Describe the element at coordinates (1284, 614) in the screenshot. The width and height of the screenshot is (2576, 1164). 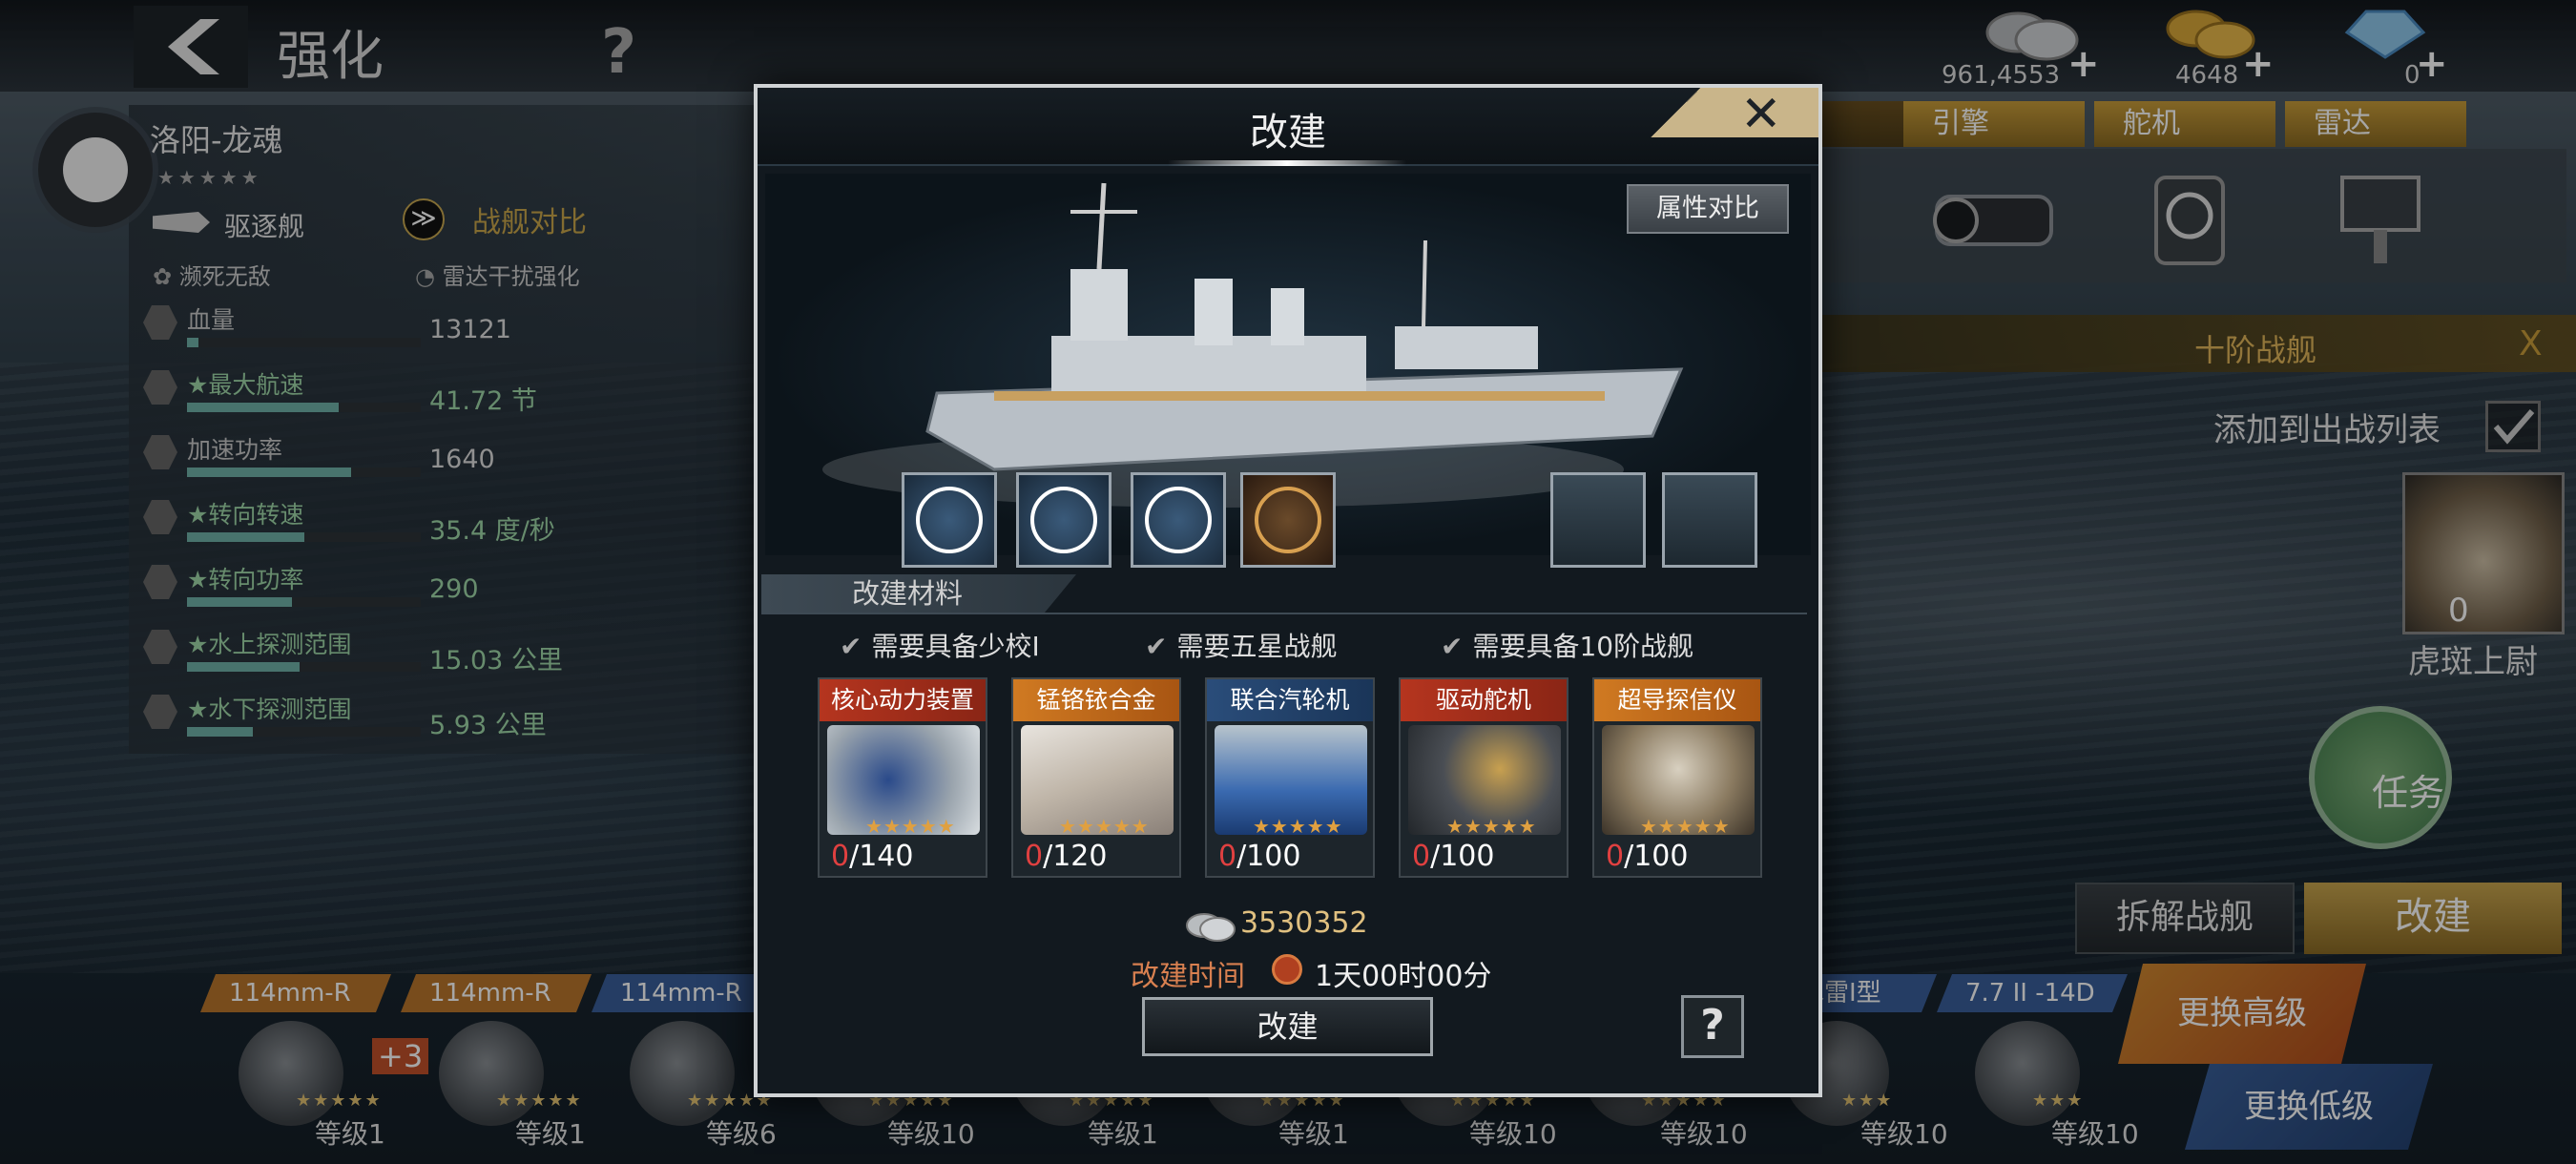
I see `materials-divider` at that location.